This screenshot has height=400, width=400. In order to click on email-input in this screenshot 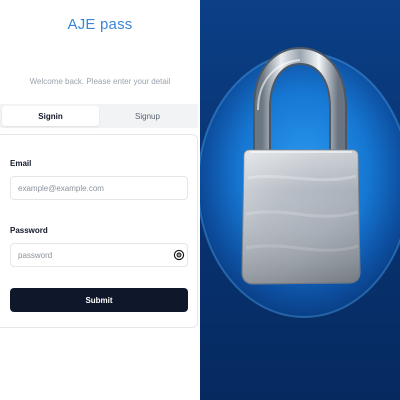, I will do `click(99, 188)`.